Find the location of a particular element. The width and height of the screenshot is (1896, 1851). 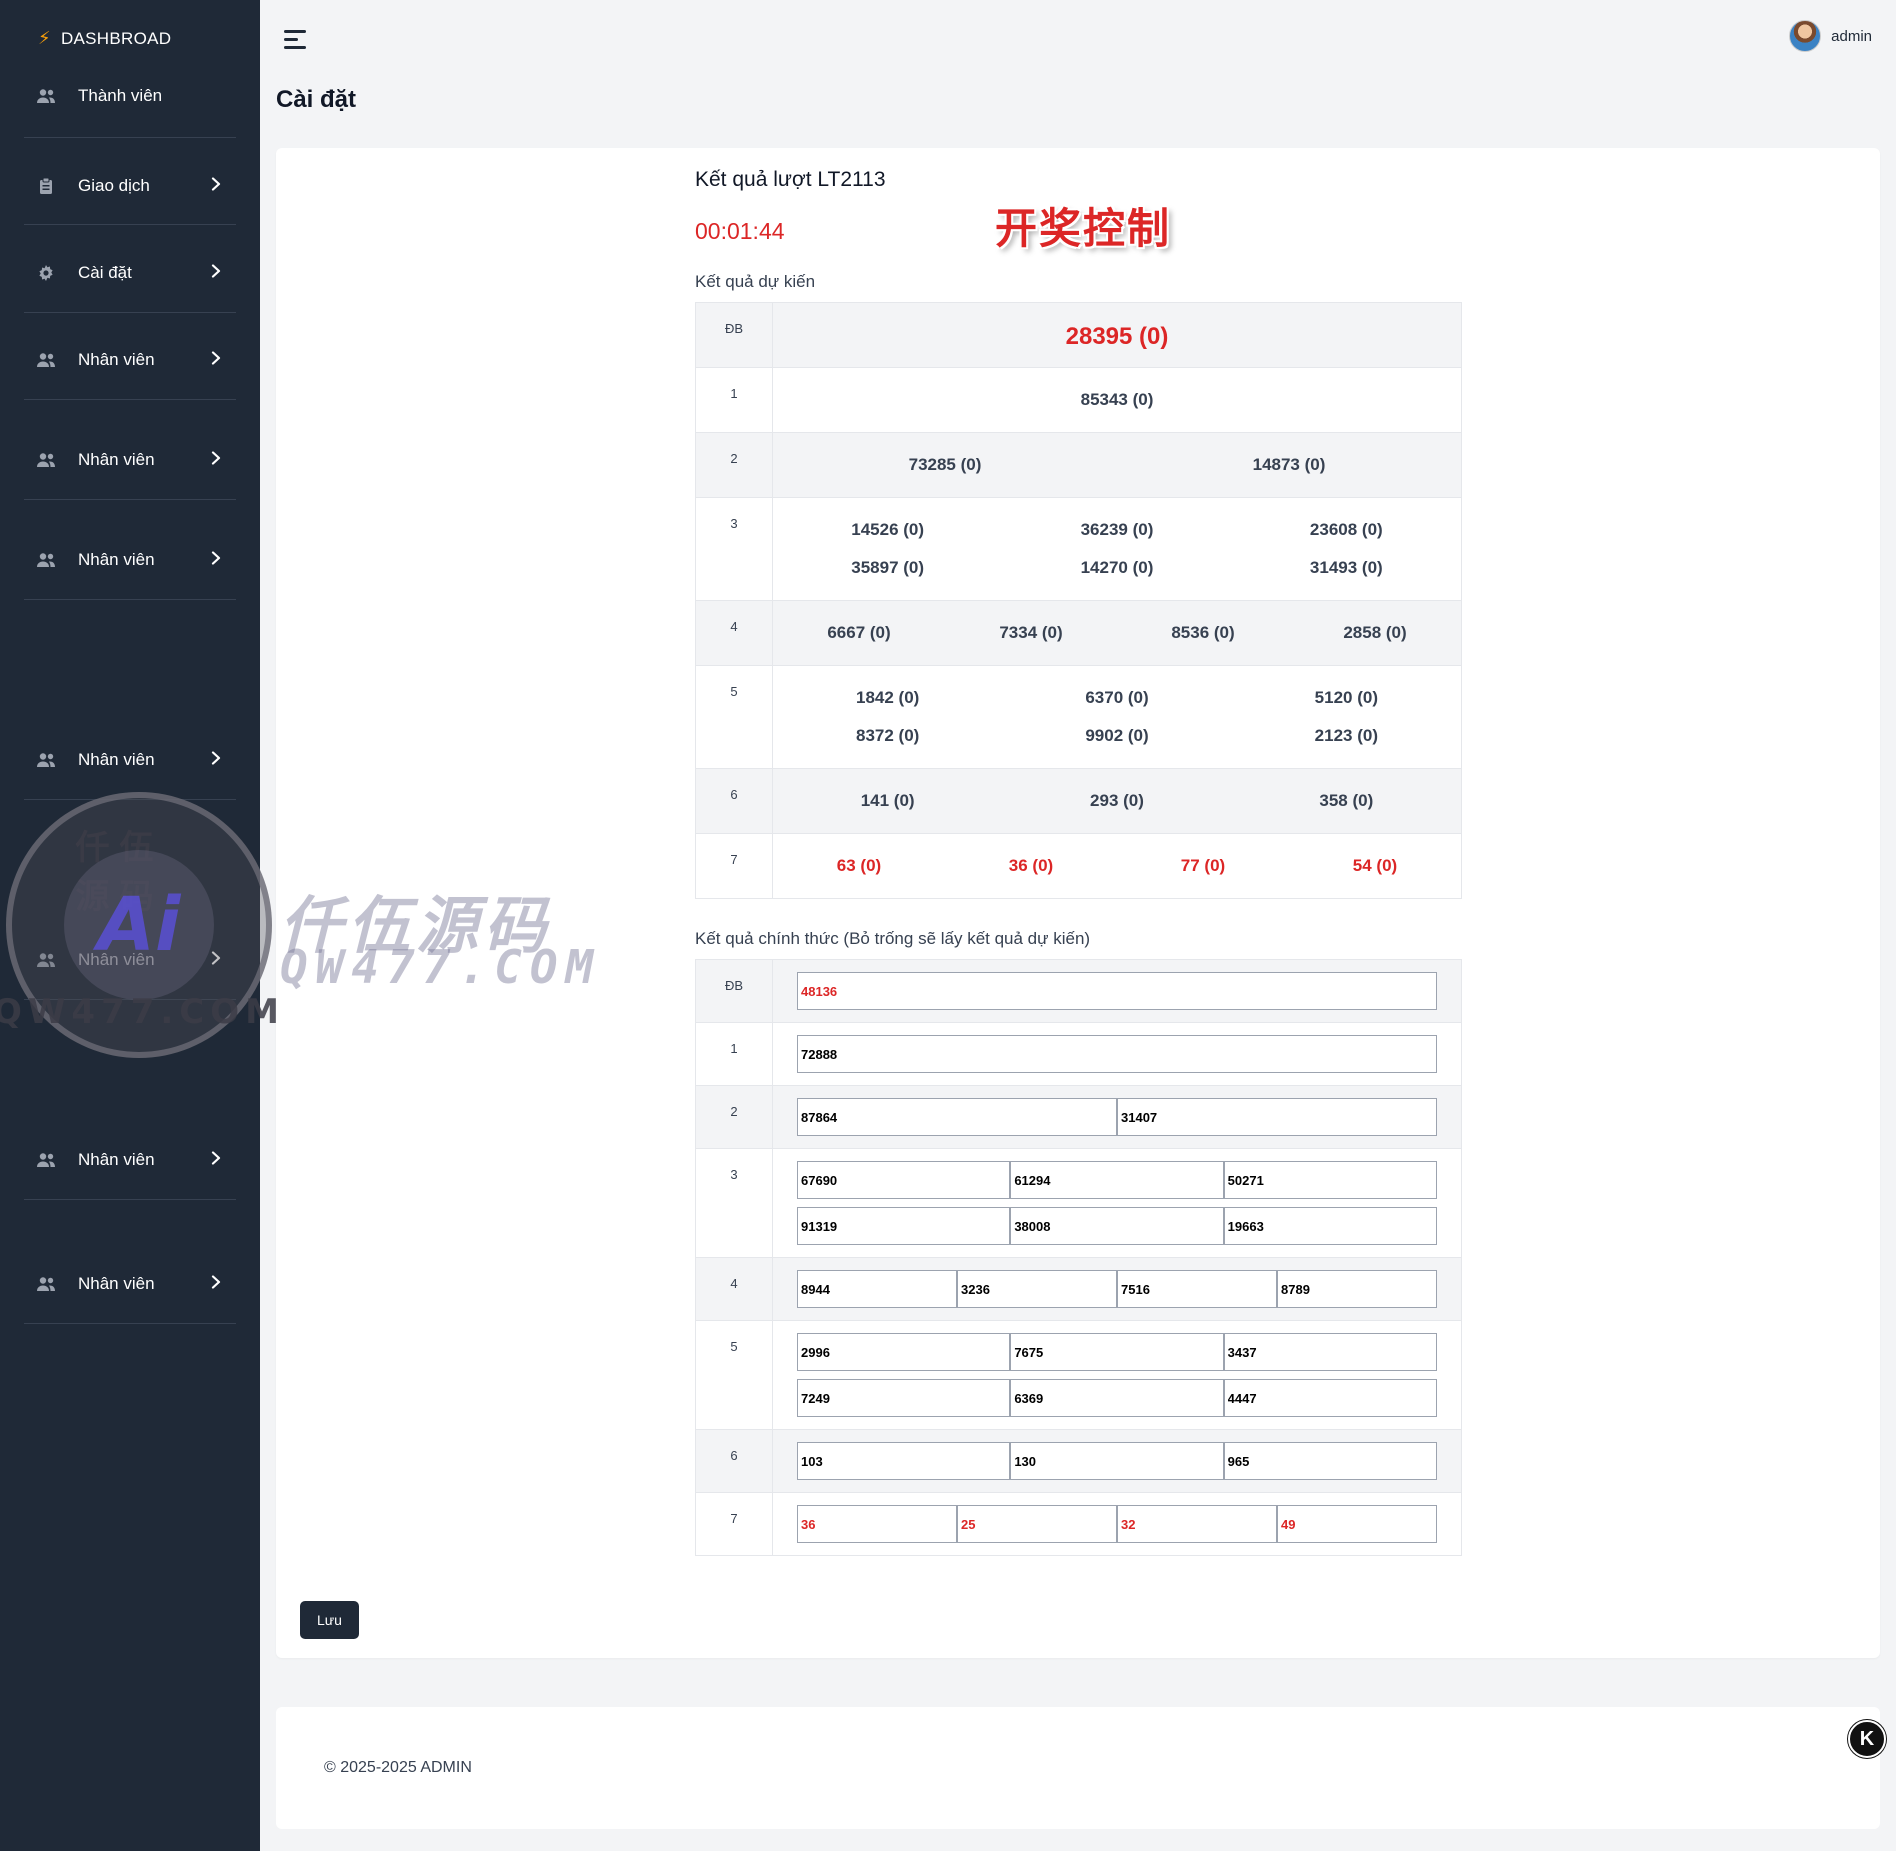

expected-result-value: 35897 (0) is located at coordinates (888, 567).